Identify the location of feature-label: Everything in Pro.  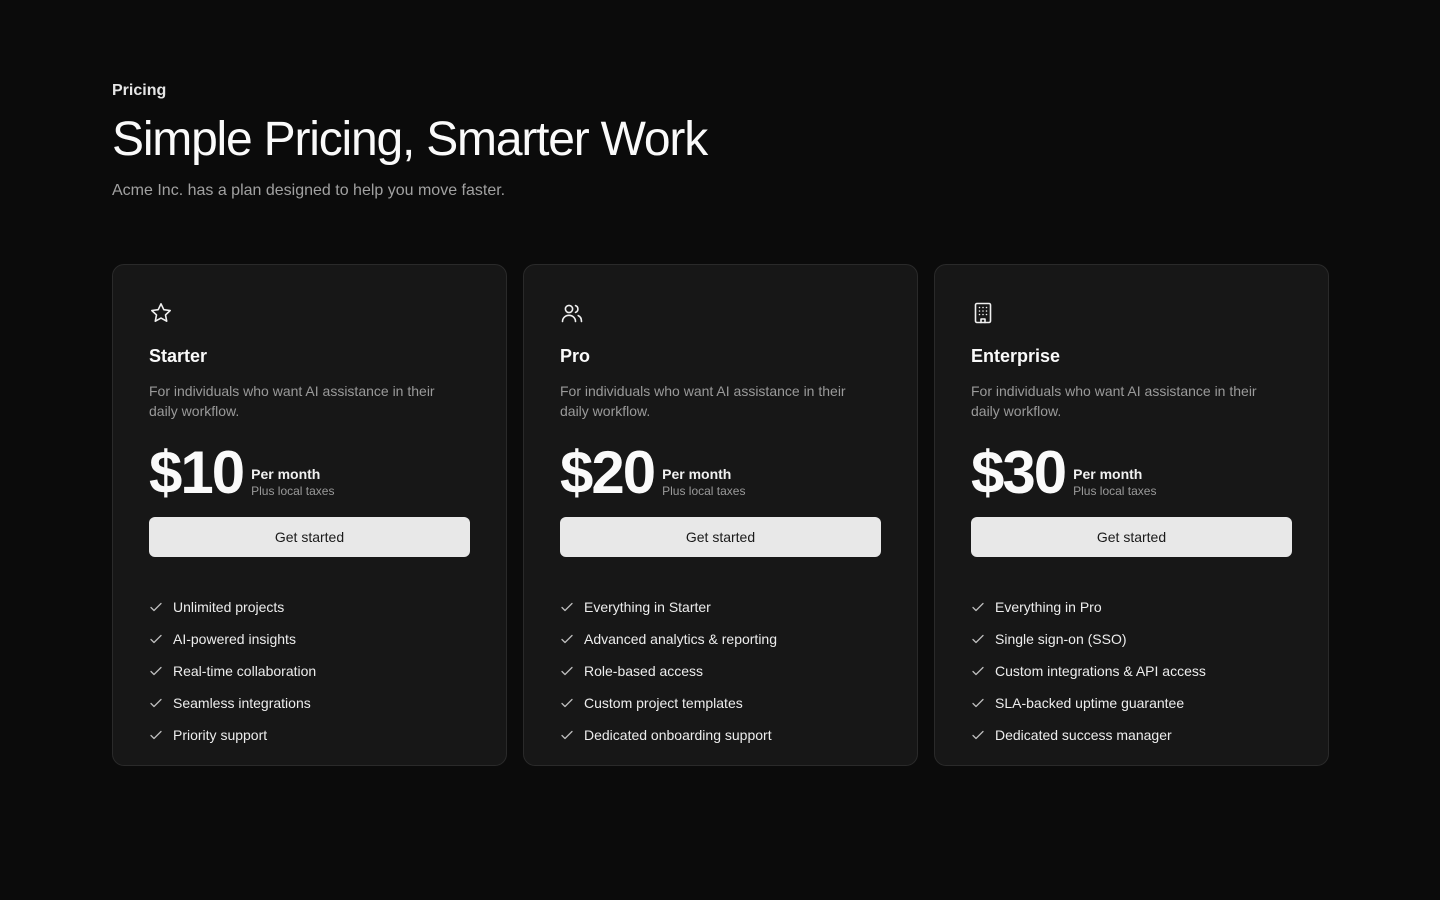
(1048, 607).